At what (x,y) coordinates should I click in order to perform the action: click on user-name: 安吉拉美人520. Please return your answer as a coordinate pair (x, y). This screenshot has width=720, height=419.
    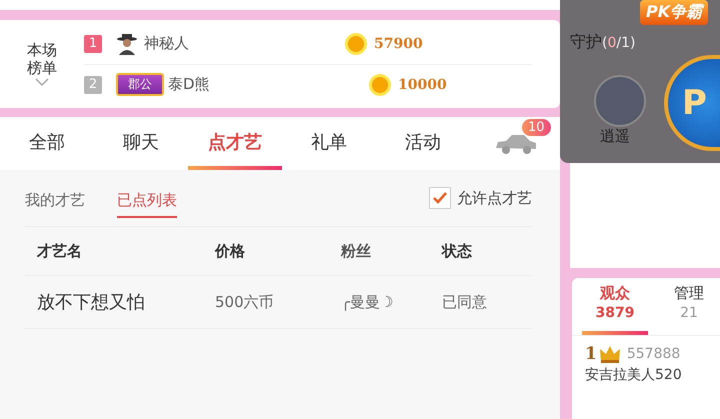
    Looking at the image, I should click on (633, 375).